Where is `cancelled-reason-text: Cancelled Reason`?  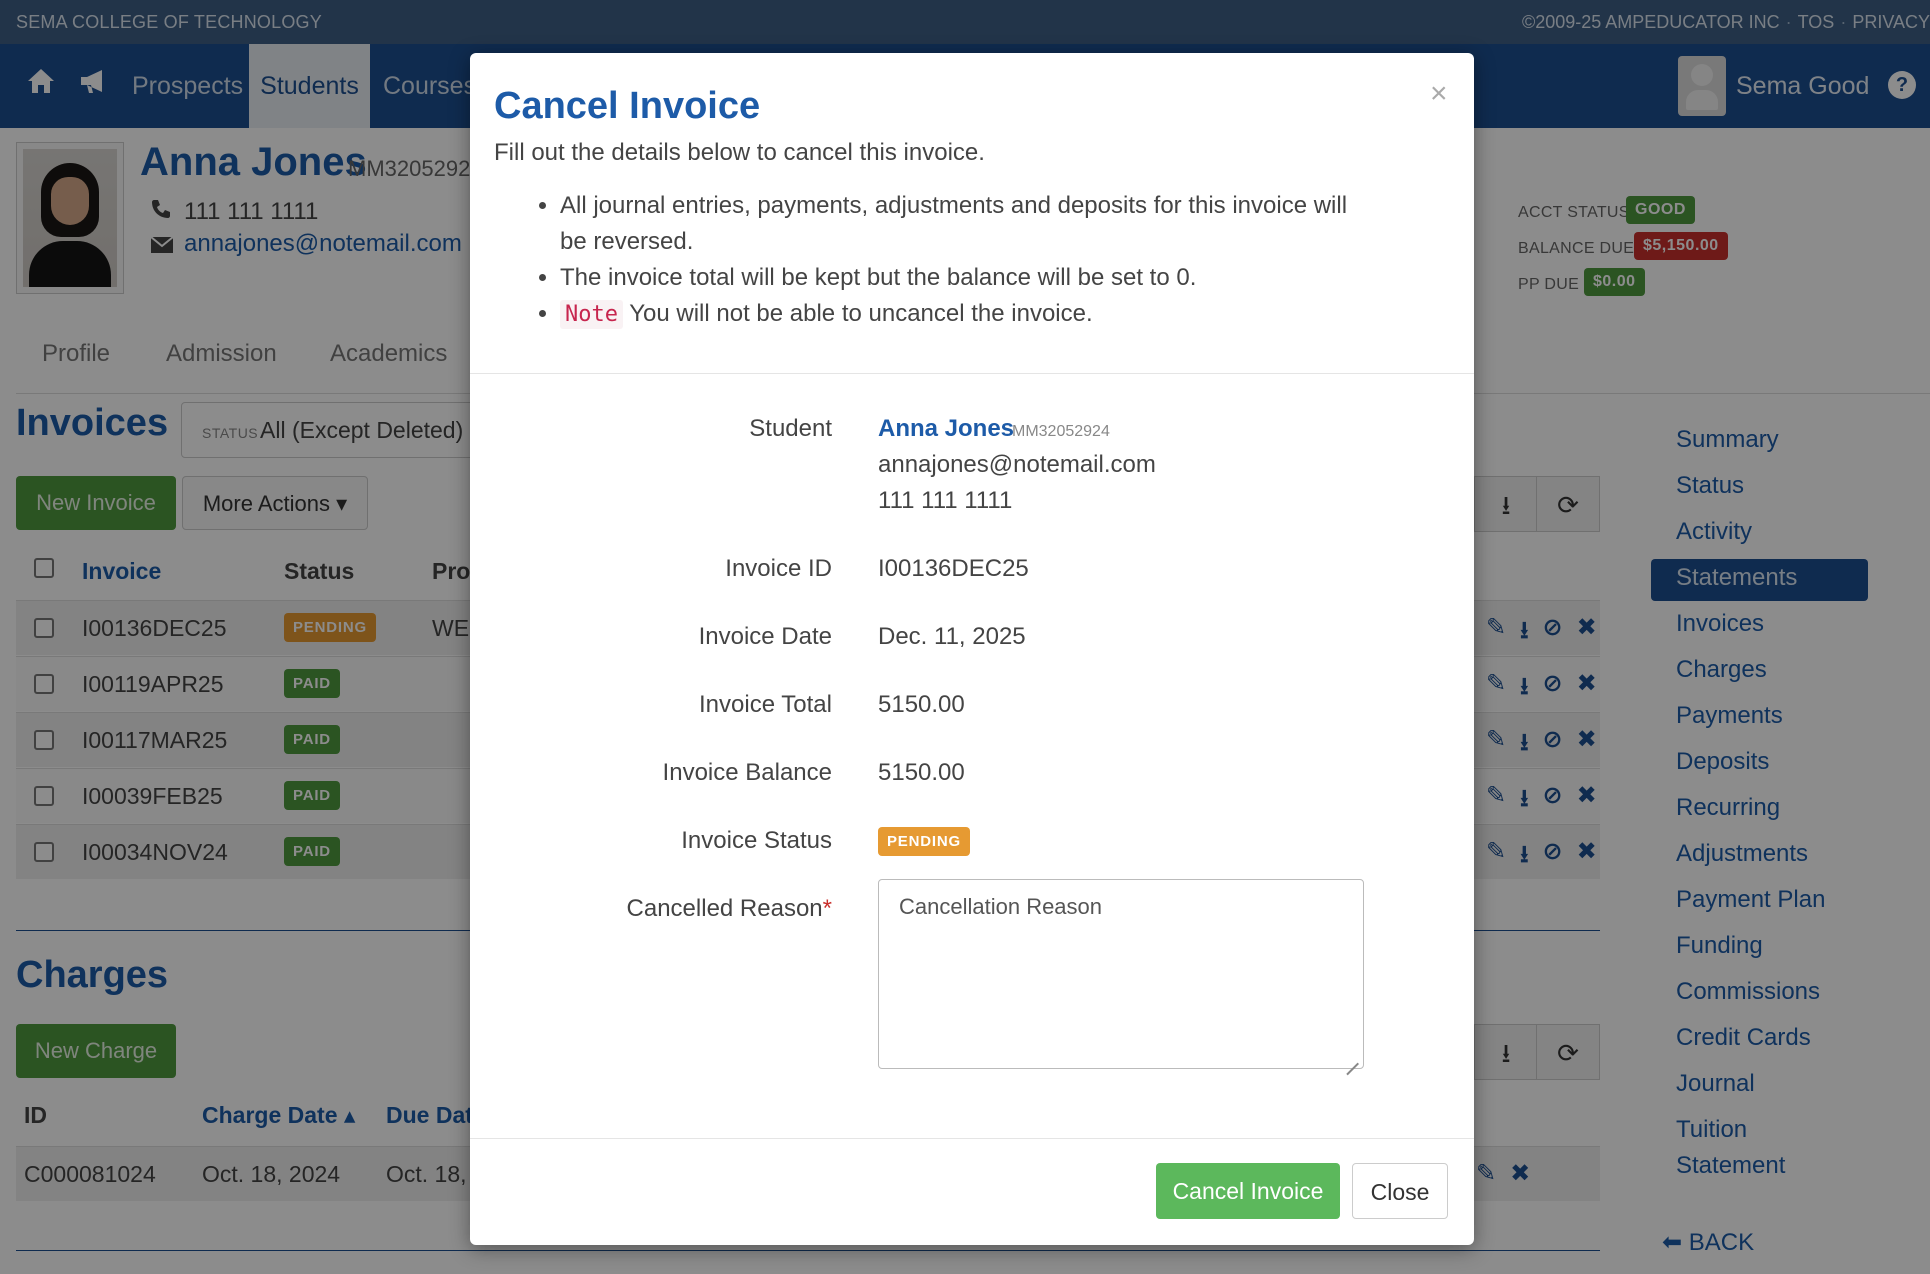
cancelled-reason-text: Cancelled Reason is located at coordinates (724, 908).